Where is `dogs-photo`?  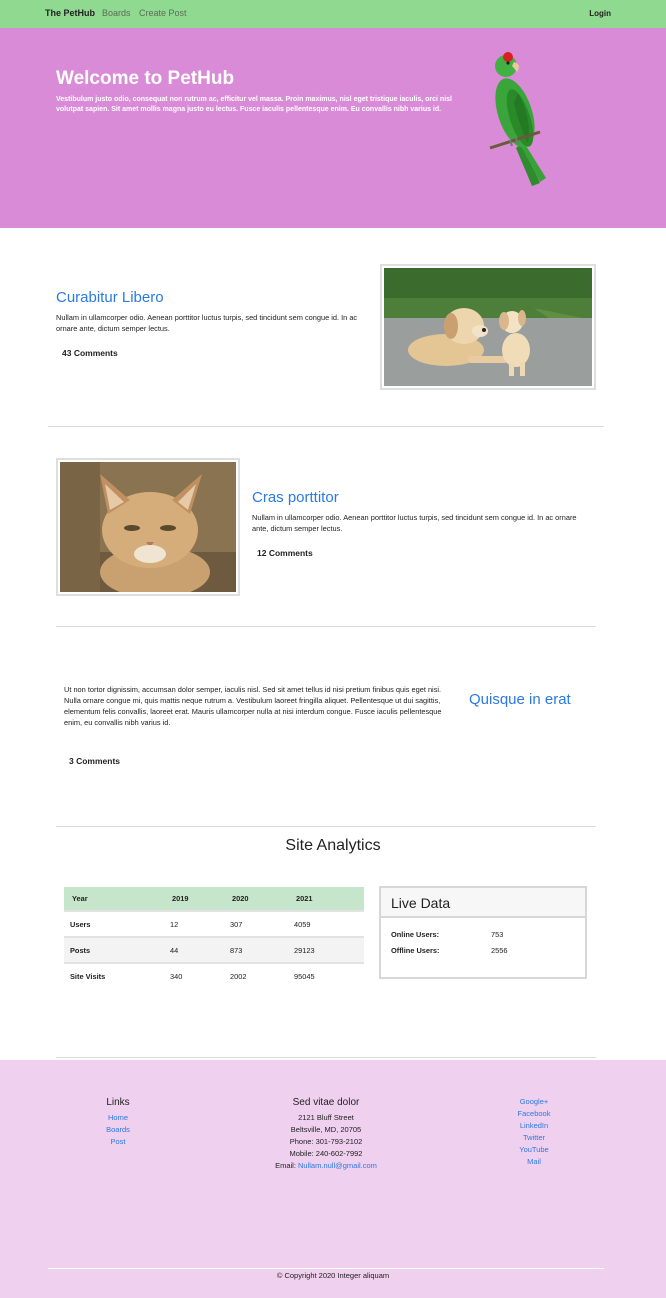 dogs-photo is located at coordinates (488, 327).